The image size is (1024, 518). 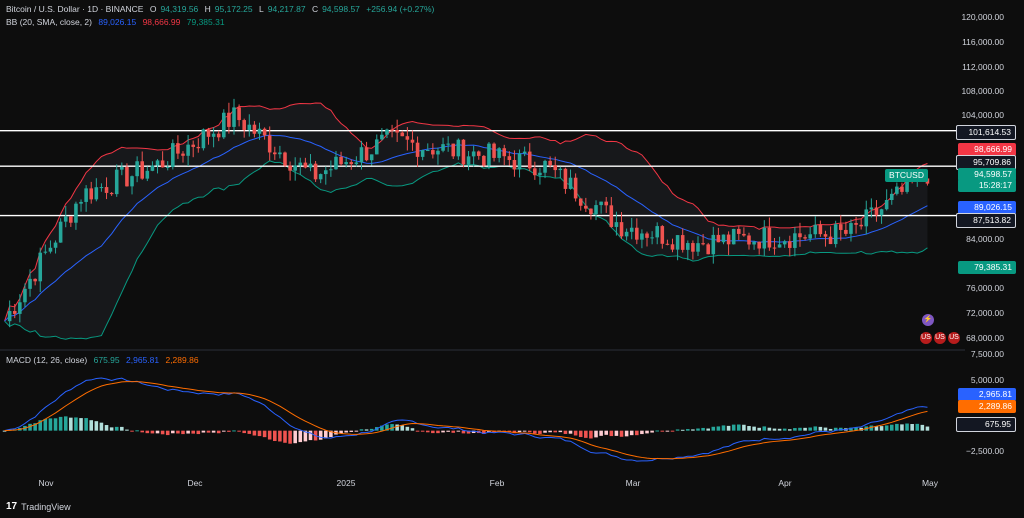 What do you see at coordinates (261, 9) in the screenshot?
I see `low-label: L` at bounding box center [261, 9].